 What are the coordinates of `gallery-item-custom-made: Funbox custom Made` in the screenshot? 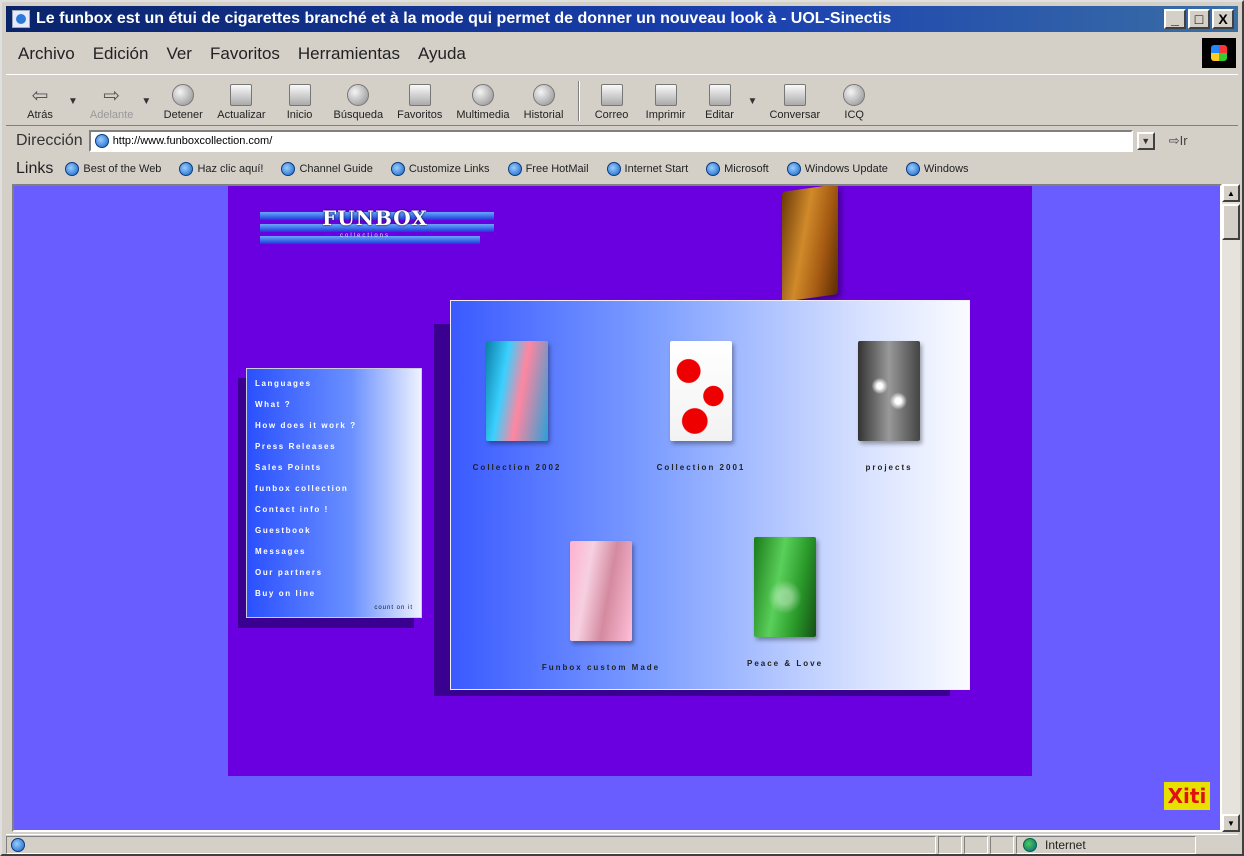 It's located at (601, 606).